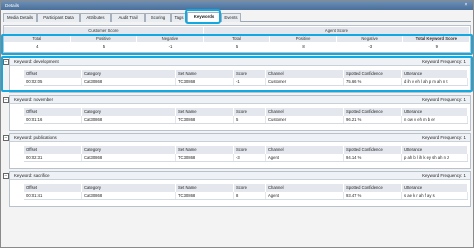 This screenshot has width=474, height=248. Describe the element at coordinates (237, 44) in the screenshot. I see `score-summary-highlight` at that location.